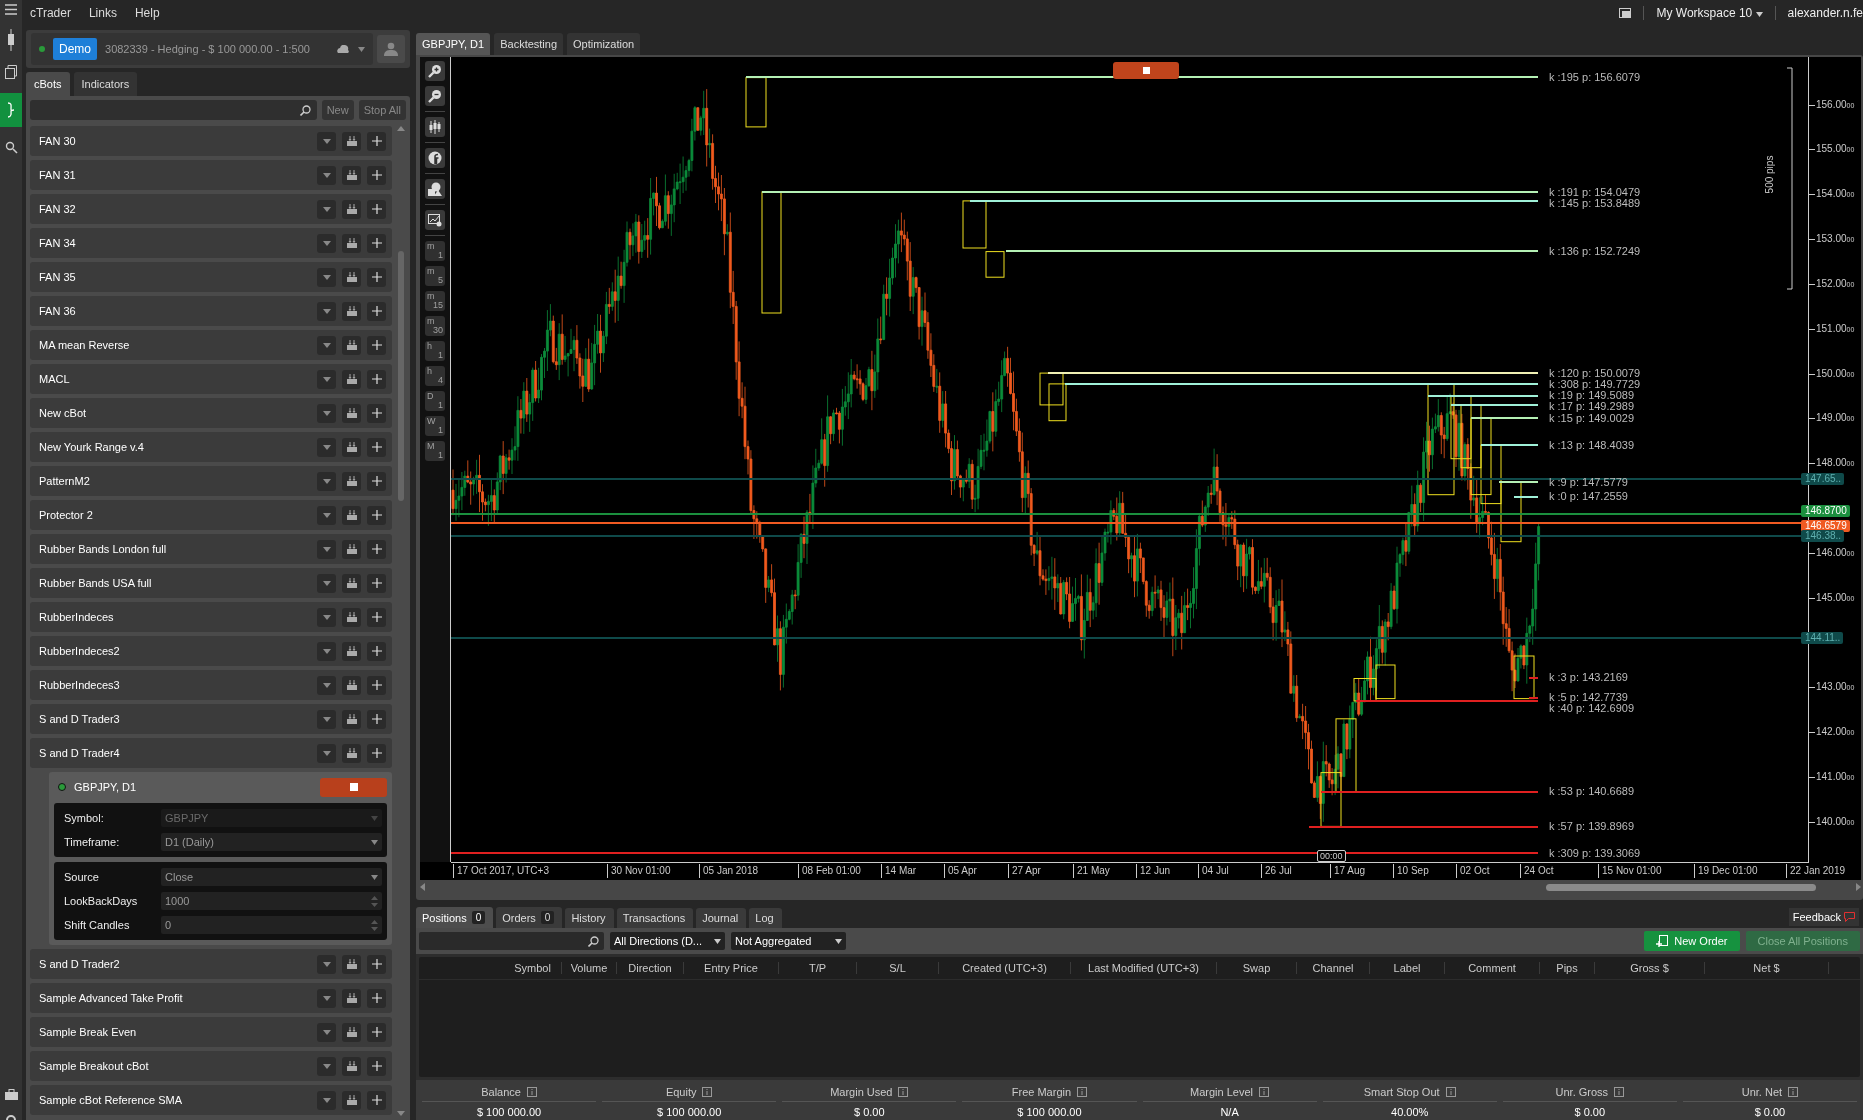 This screenshot has height=1120, width=1863. Describe the element at coordinates (11, 147) in the screenshot. I see `search-icon` at that location.